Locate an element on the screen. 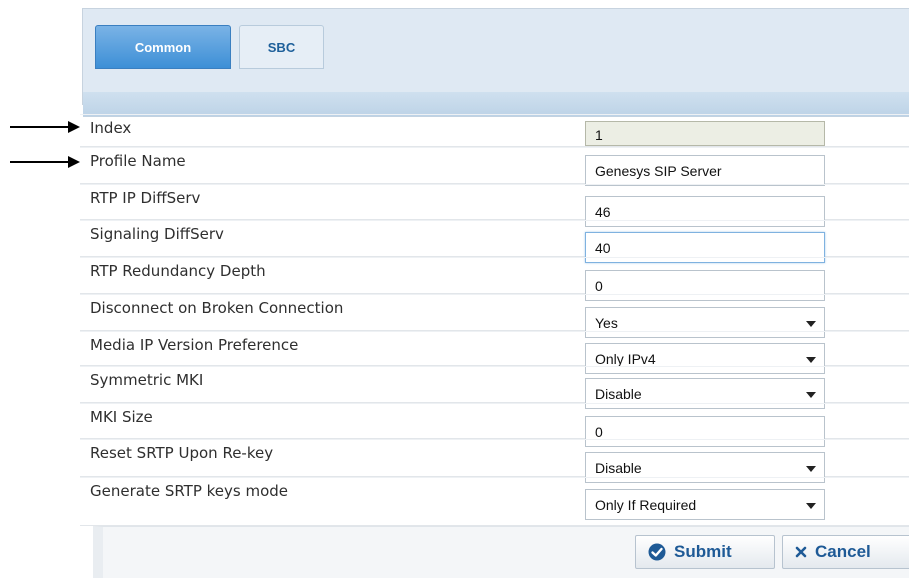 The image size is (909, 578). x-icon is located at coordinates (801, 552).